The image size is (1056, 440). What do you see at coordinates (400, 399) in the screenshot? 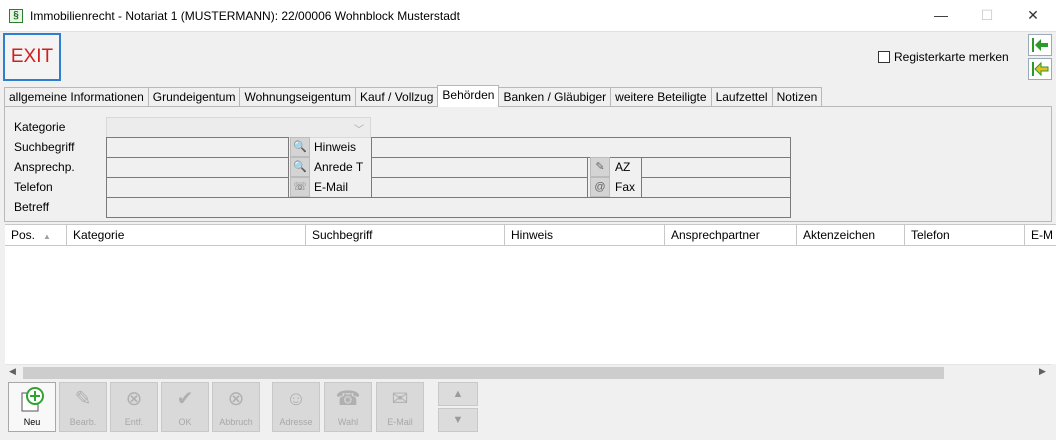
I see `mail-icon: ✉` at bounding box center [400, 399].